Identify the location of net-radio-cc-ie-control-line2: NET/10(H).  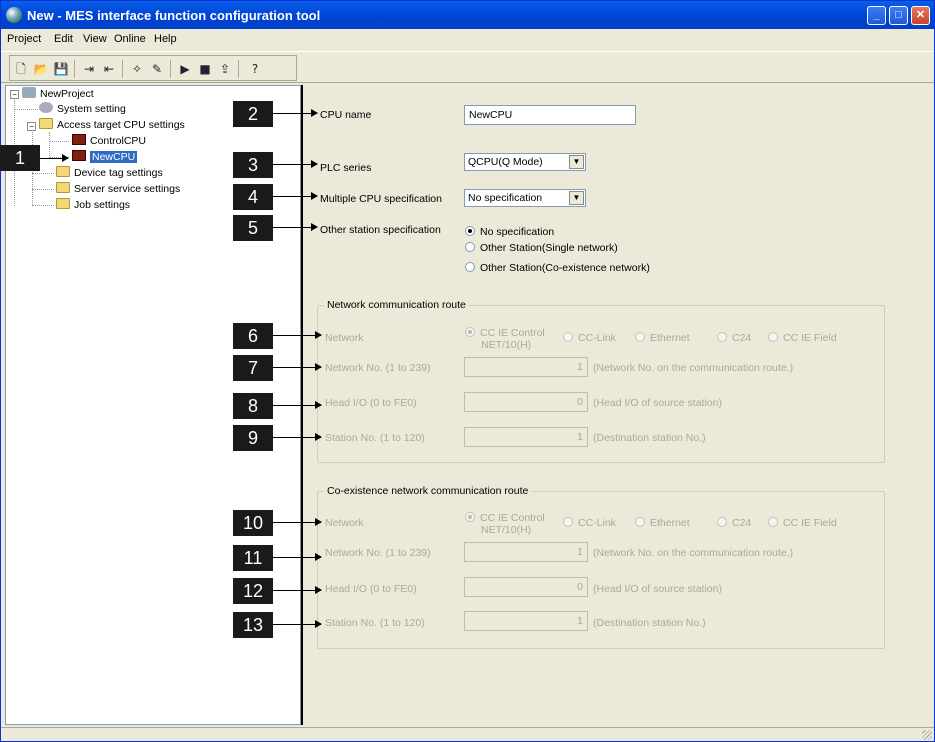
(506, 345).